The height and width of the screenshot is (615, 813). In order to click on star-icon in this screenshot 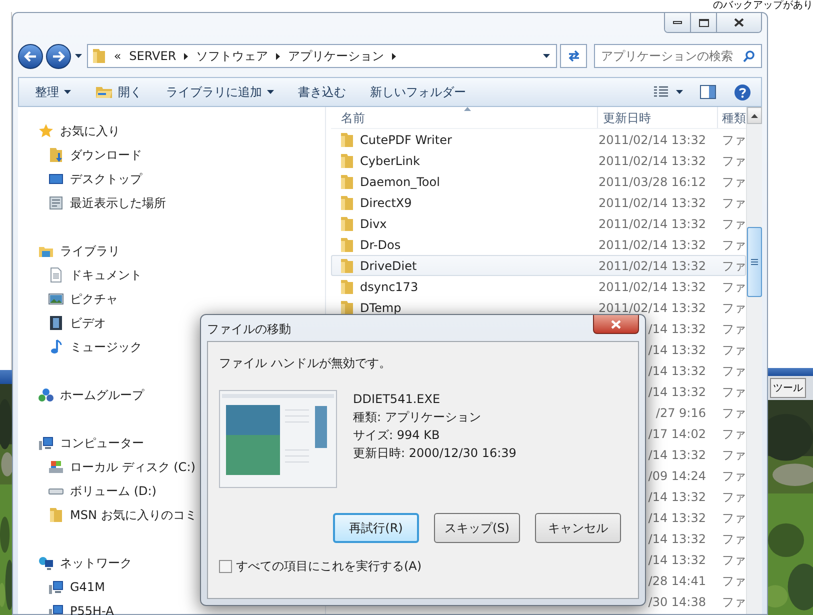, I will do `click(46, 131)`.